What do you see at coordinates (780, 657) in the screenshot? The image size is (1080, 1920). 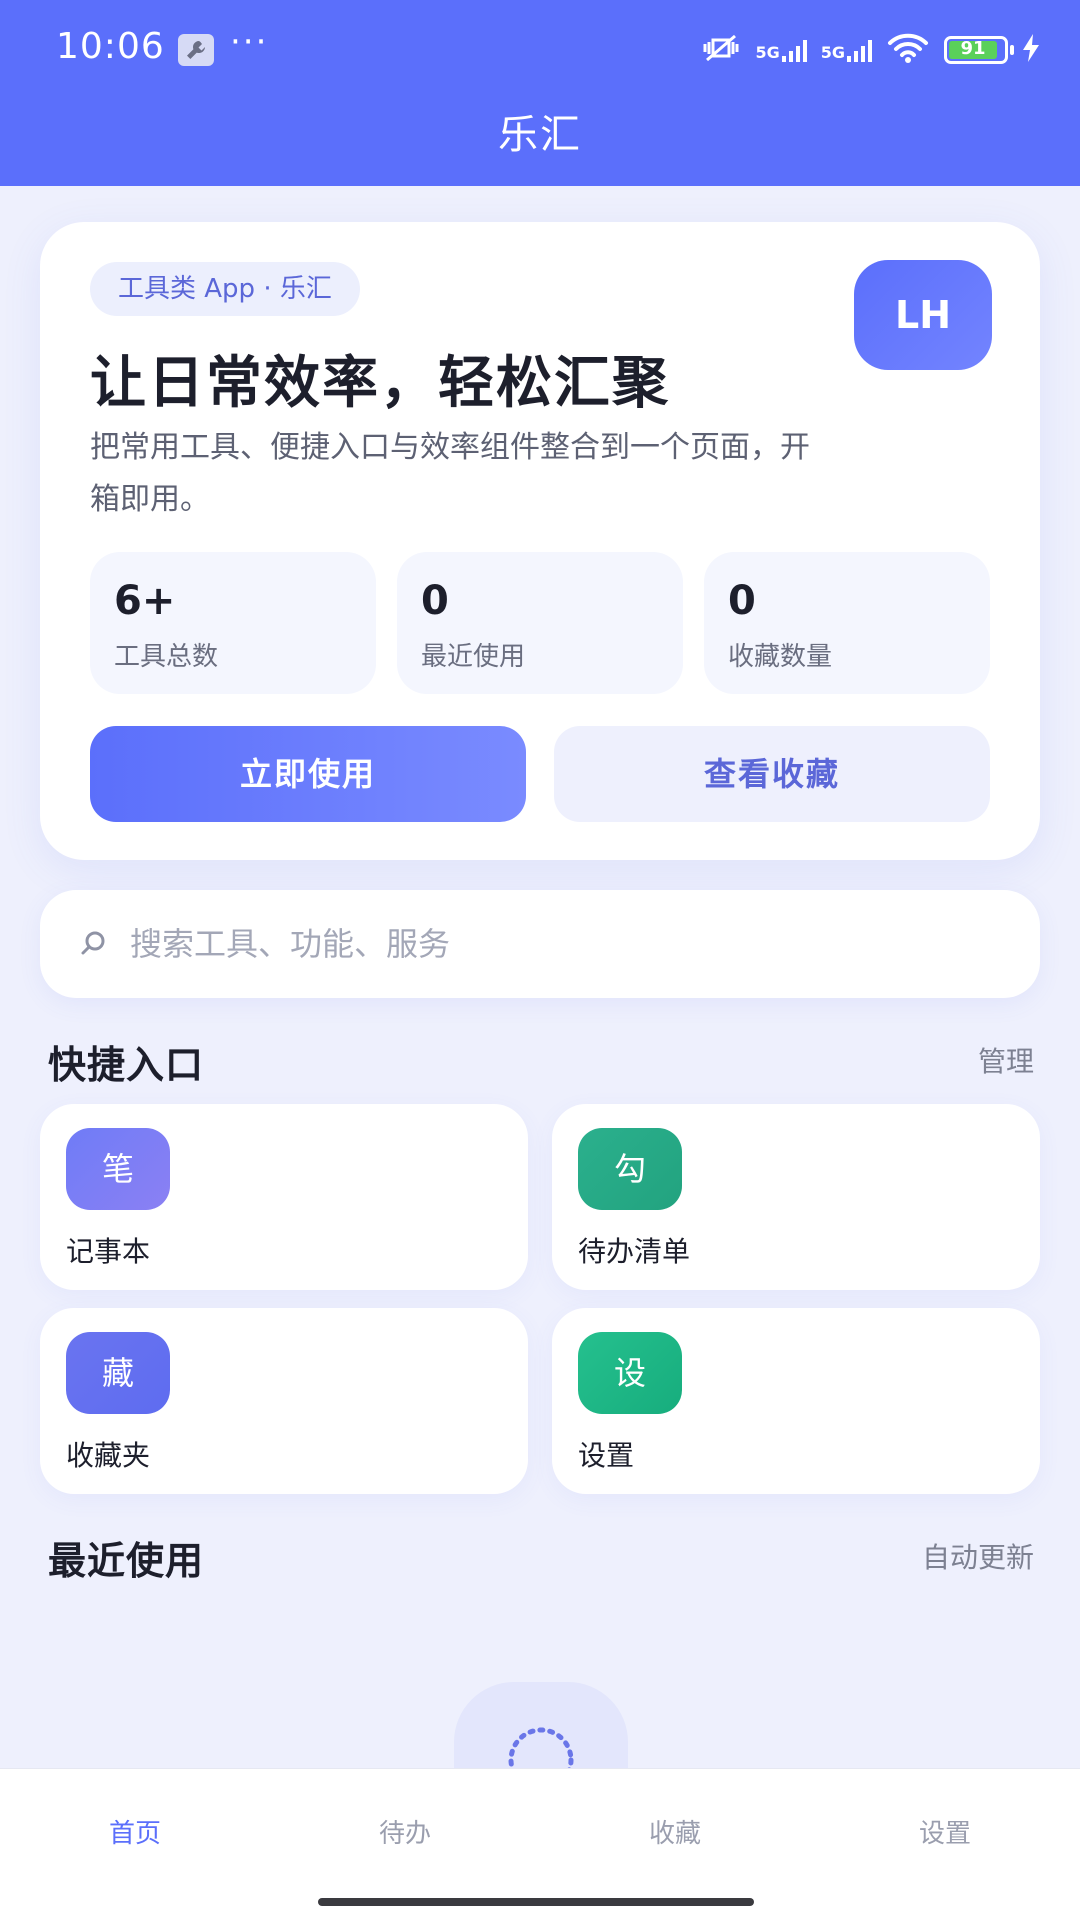 I see `stat-label: 收藏数量` at bounding box center [780, 657].